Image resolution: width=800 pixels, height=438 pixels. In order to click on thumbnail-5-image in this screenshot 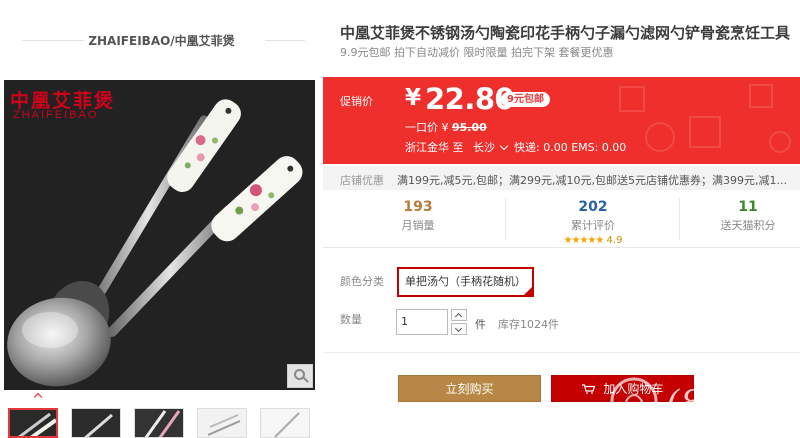, I will do `click(285, 423)`.